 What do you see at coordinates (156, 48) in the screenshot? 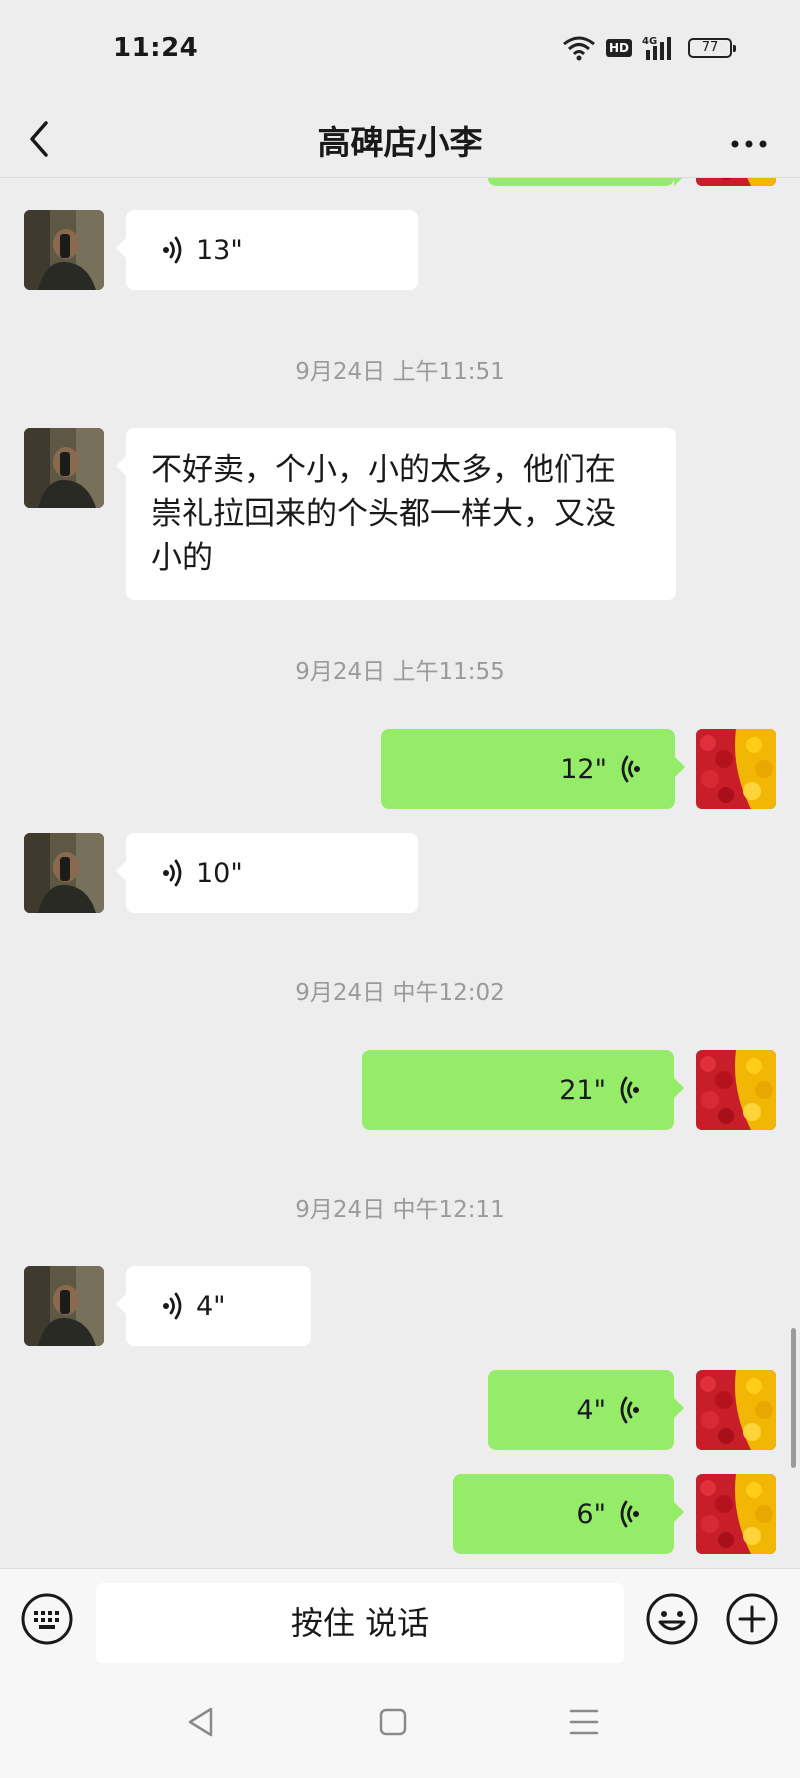
I see `status-time: 11:24` at bounding box center [156, 48].